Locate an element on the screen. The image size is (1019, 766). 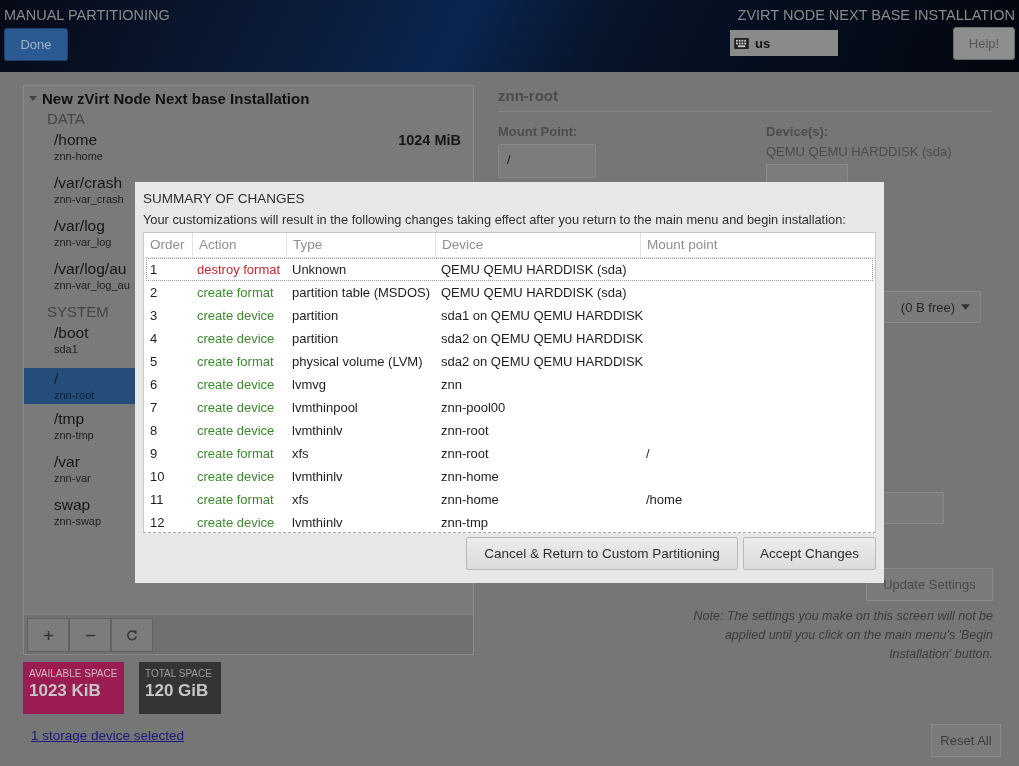
table-cell-text: 8 is located at coordinates (154, 430).